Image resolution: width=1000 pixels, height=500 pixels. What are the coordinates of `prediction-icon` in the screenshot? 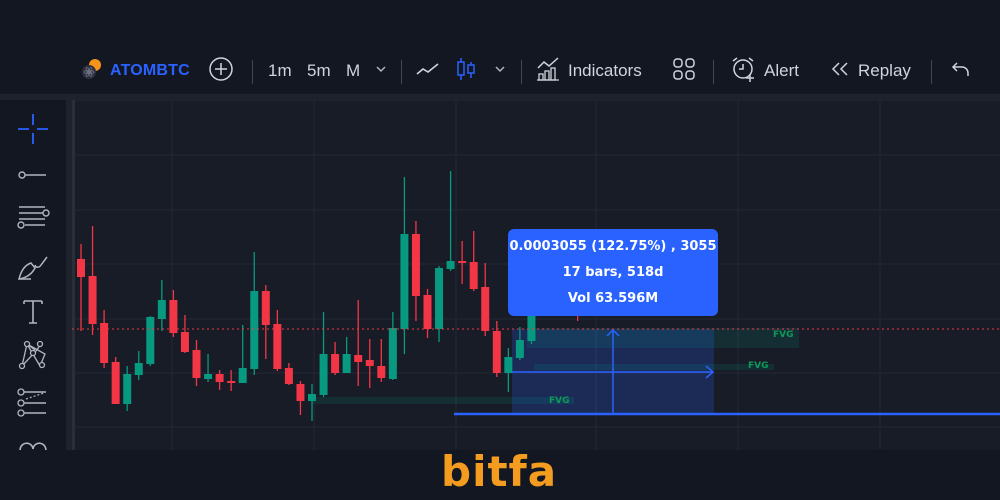 It's located at (33, 405).